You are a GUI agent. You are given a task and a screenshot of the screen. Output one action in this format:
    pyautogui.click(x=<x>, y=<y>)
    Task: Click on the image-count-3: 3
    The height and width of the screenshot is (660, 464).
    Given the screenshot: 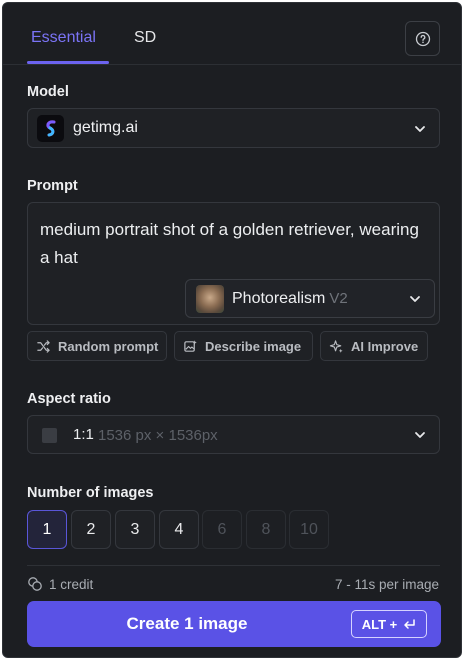 What is the action you would take?
    pyautogui.click(x=135, y=529)
    